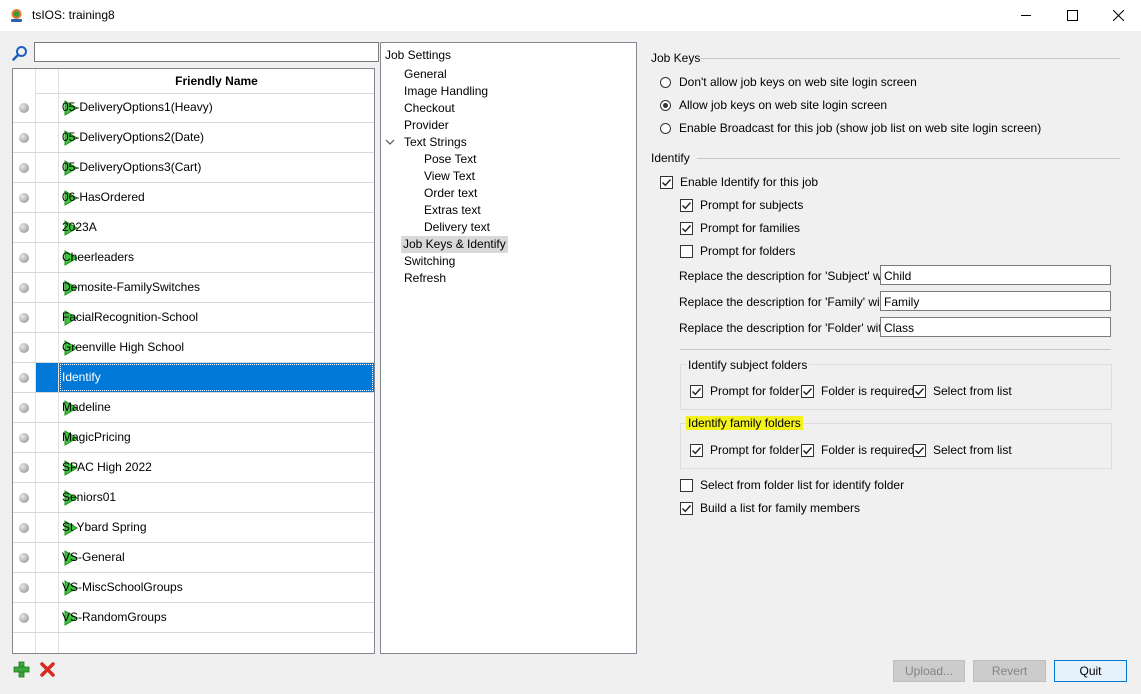 The height and width of the screenshot is (694, 1141). I want to click on tree-item-switching: Switching, so click(429, 261).